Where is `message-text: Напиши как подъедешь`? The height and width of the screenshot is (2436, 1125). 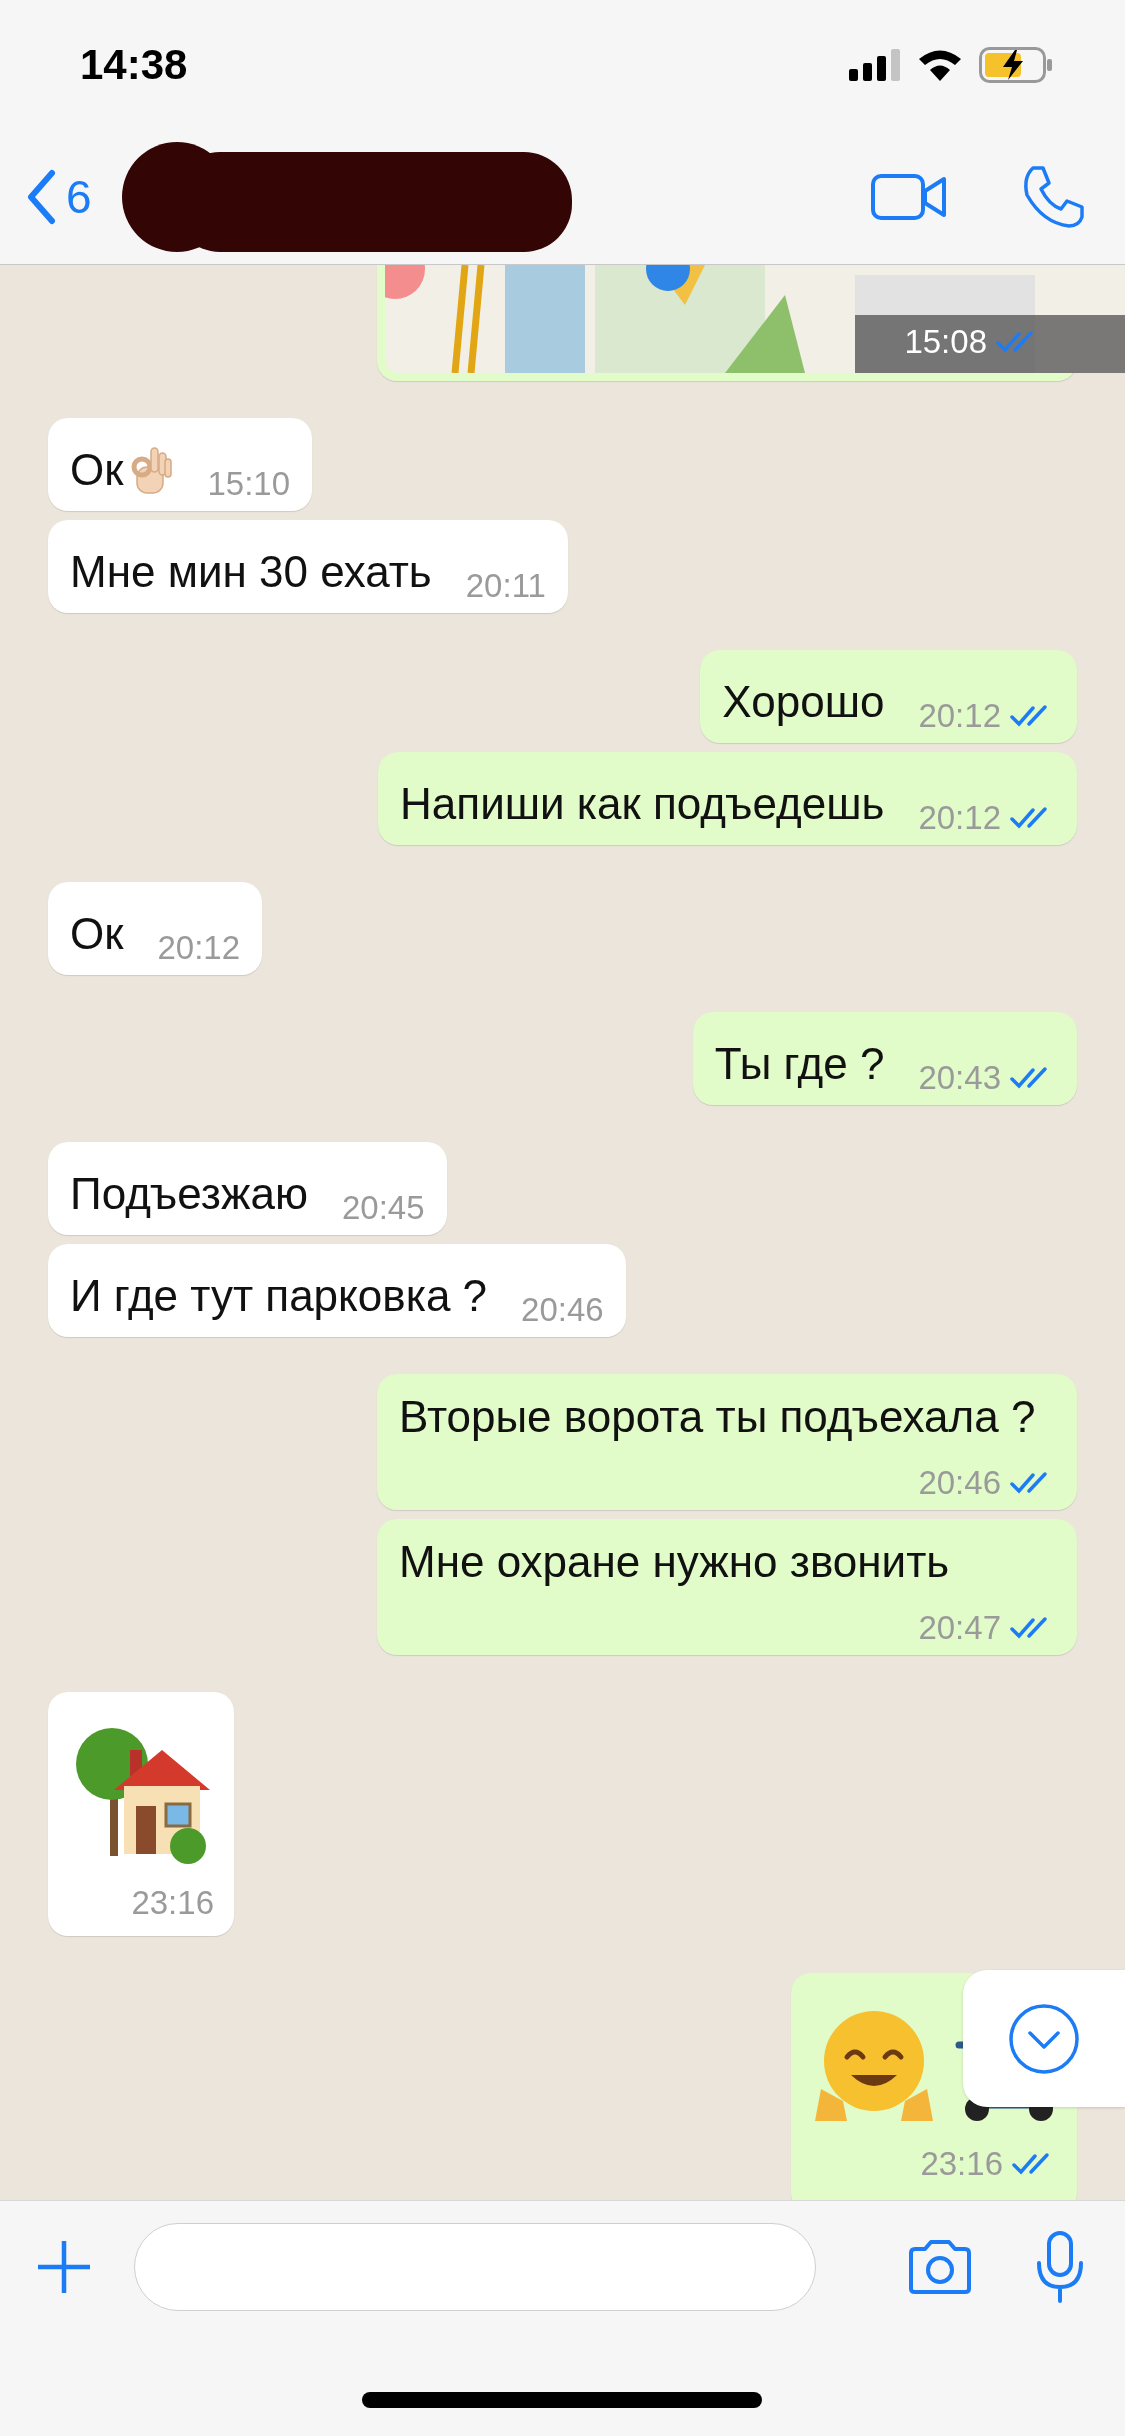
message-text: Напиши как подъедешь is located at coordinates (642, 804).